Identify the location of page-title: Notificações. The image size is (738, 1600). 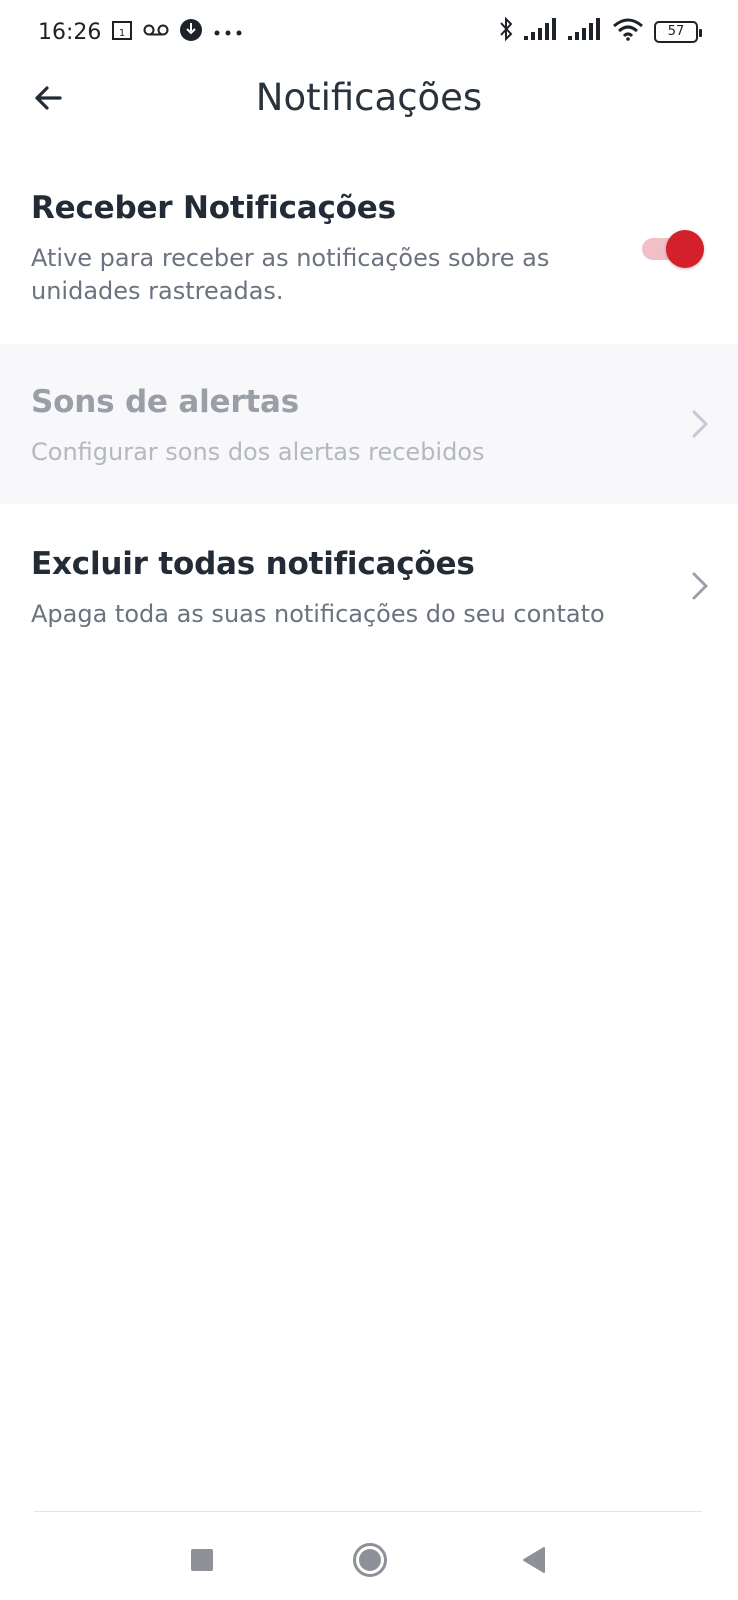
(369, 97).